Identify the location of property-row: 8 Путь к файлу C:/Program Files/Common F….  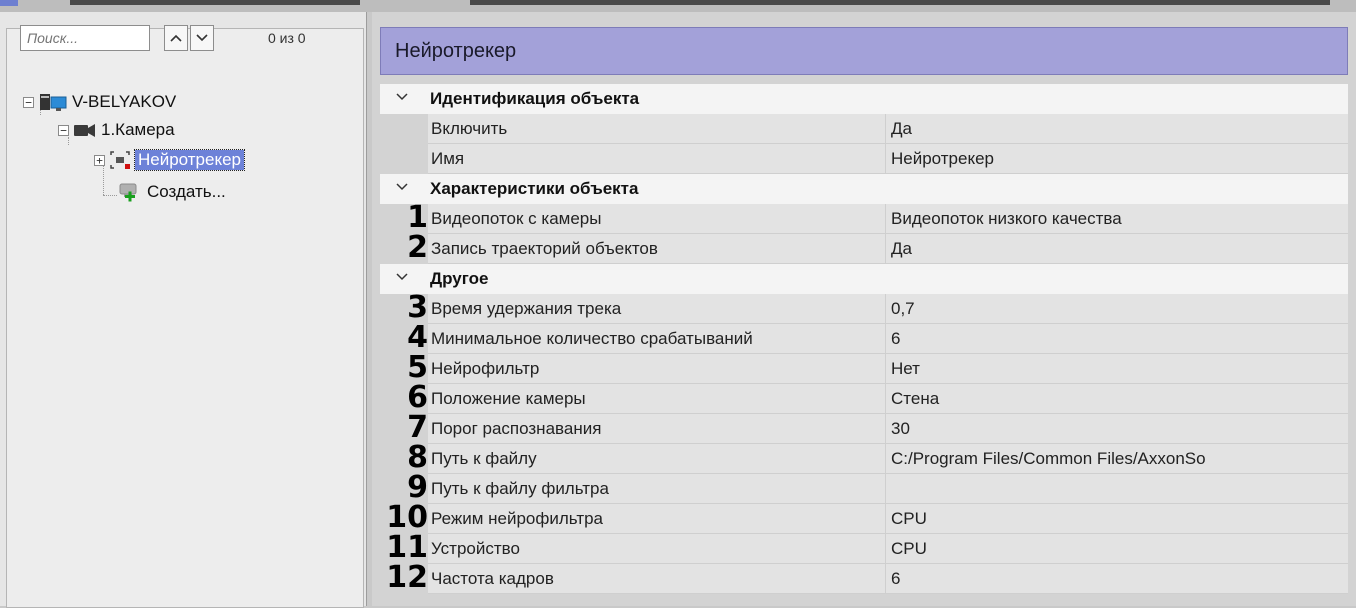
(864, 458).